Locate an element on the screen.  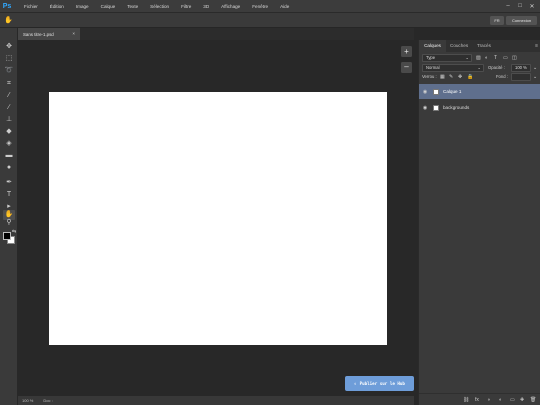
options-bar: ✋ FR Connexion is located at coordinates (270, 20).